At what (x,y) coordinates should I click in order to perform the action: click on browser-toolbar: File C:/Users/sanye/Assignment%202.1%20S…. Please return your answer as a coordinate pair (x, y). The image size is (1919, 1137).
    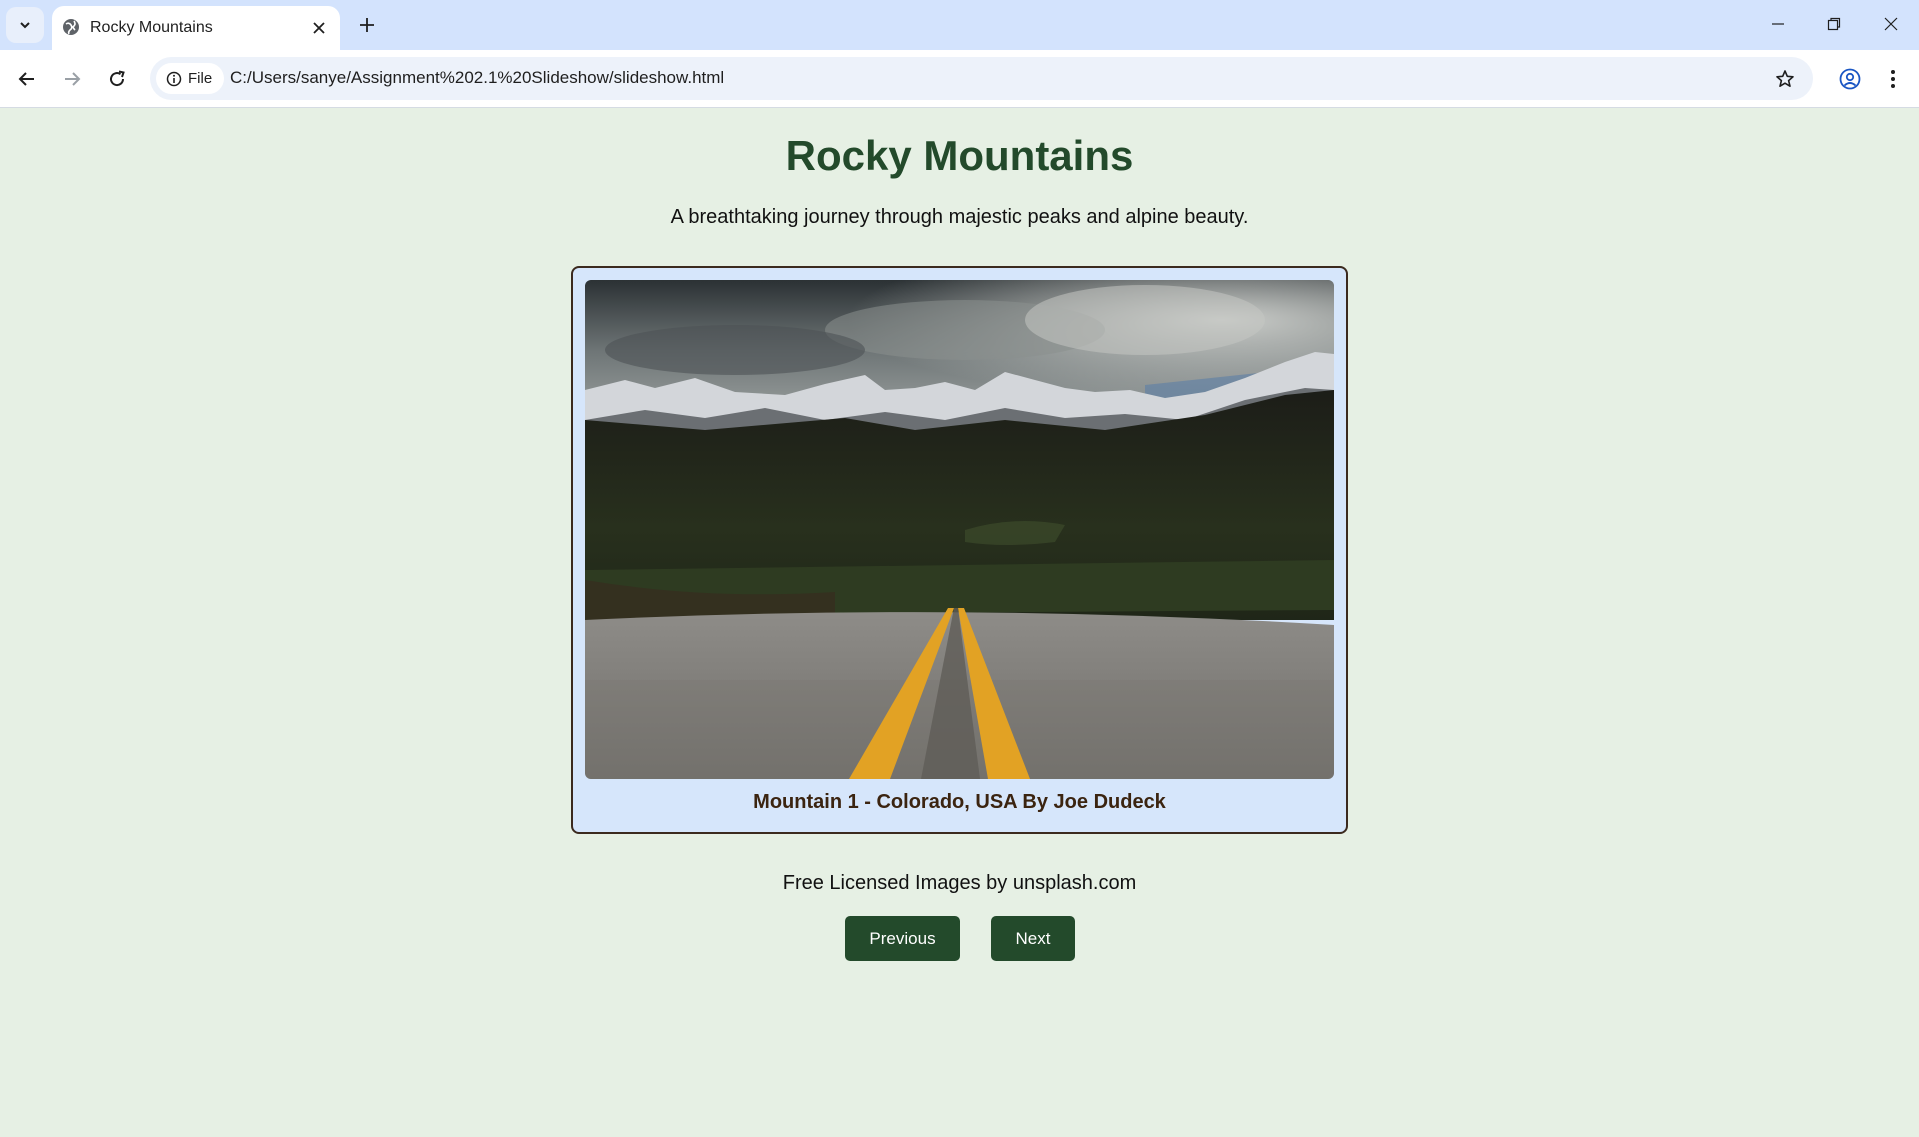
    Looking at the image, I should click on (959, 79).